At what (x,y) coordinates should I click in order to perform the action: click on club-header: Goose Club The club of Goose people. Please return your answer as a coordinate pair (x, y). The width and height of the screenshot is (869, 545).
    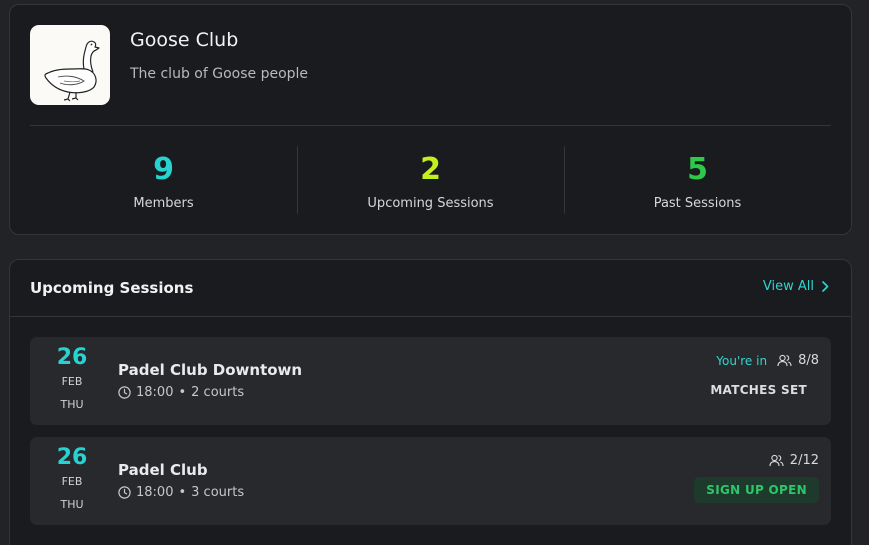
    Looking at the image, I should click on (430, 65).